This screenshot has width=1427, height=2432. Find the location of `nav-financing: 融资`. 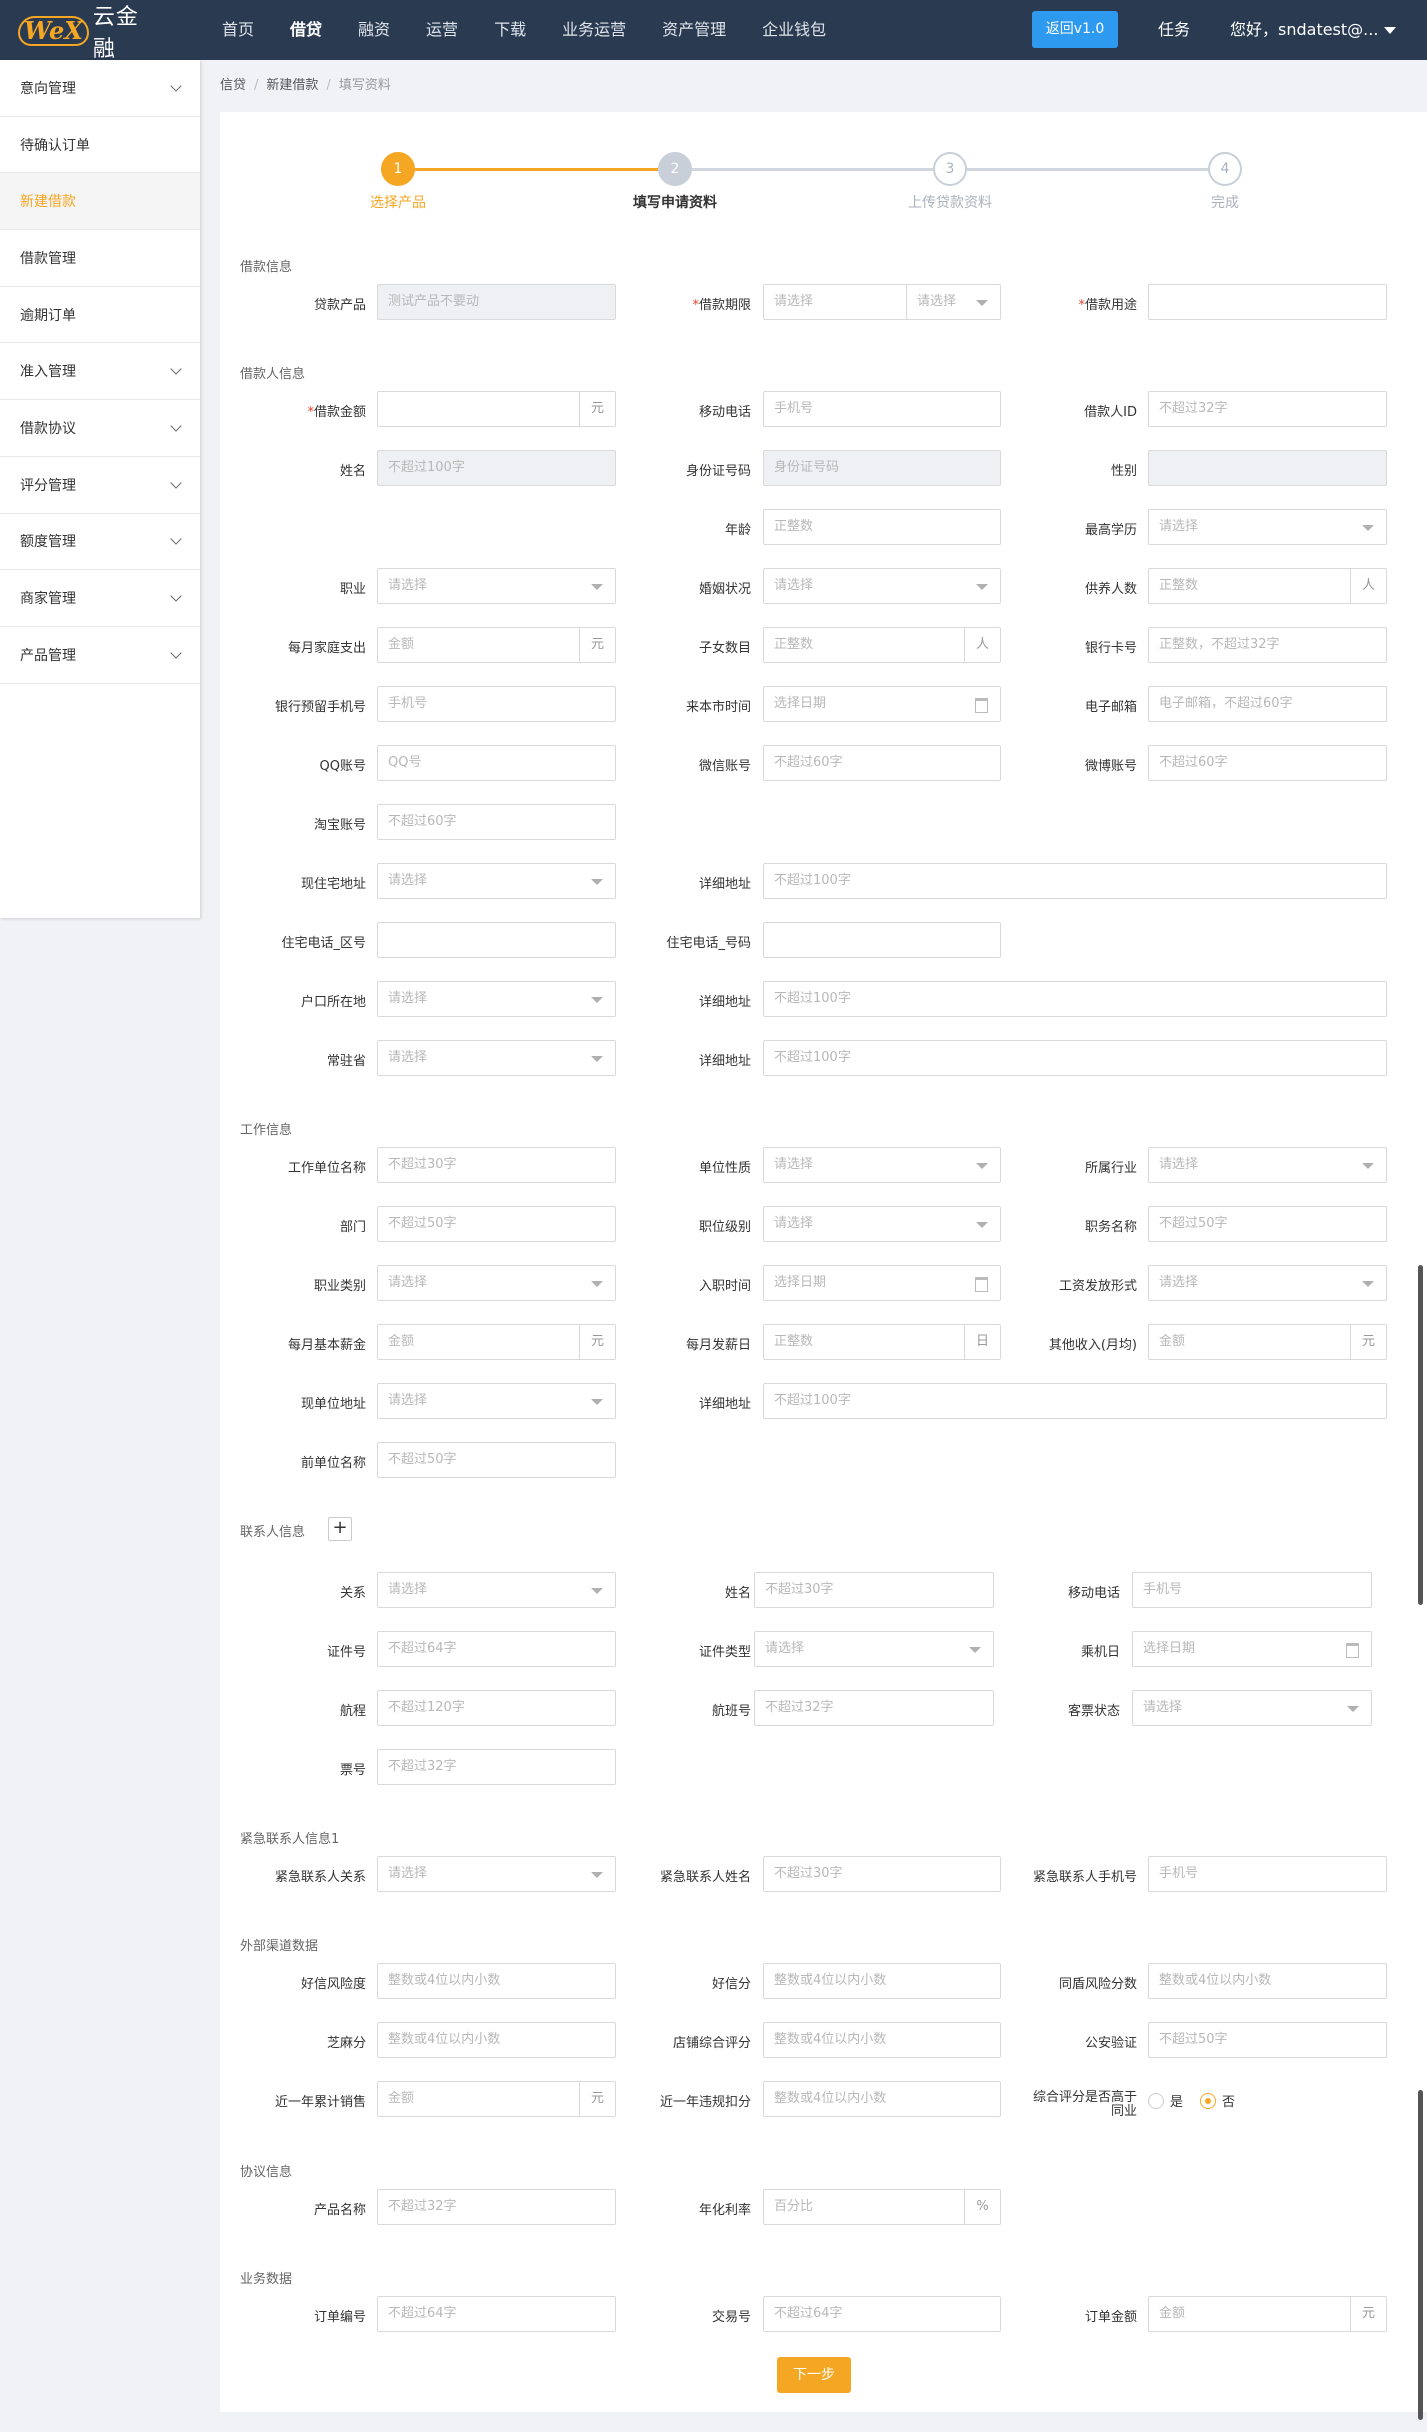

nav-financing: 融资 is located at coordinates (374, 30).